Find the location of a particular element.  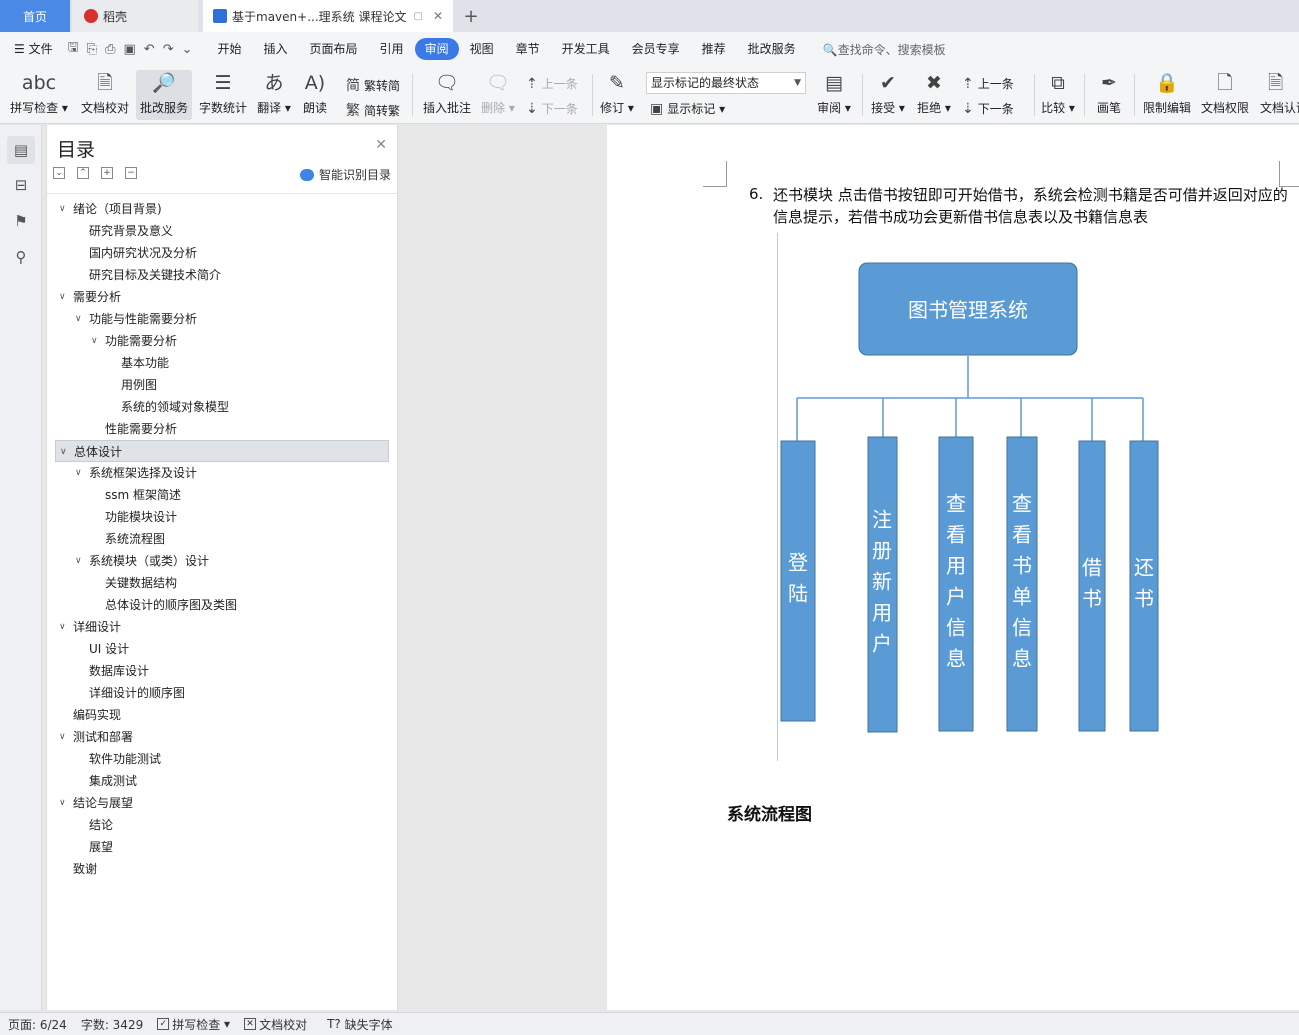

toc-item: 软件功能测试 is located at coordinates (222, 759).